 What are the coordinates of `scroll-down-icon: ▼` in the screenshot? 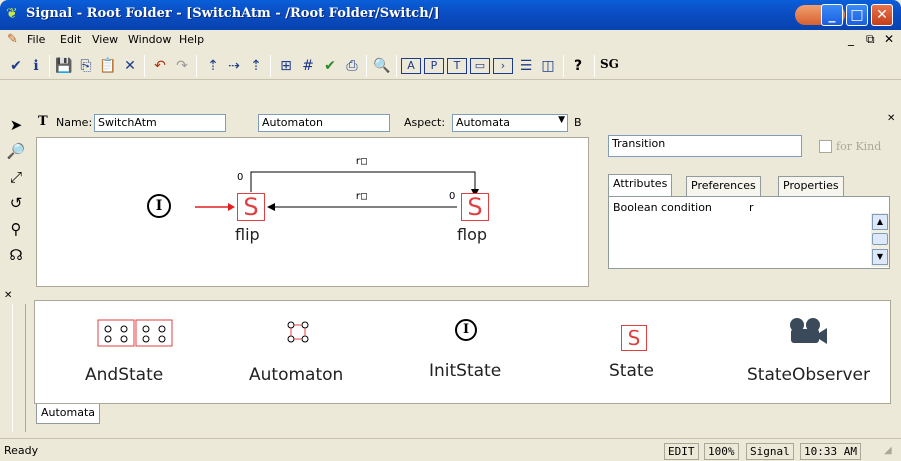 It's located at (880, 257).